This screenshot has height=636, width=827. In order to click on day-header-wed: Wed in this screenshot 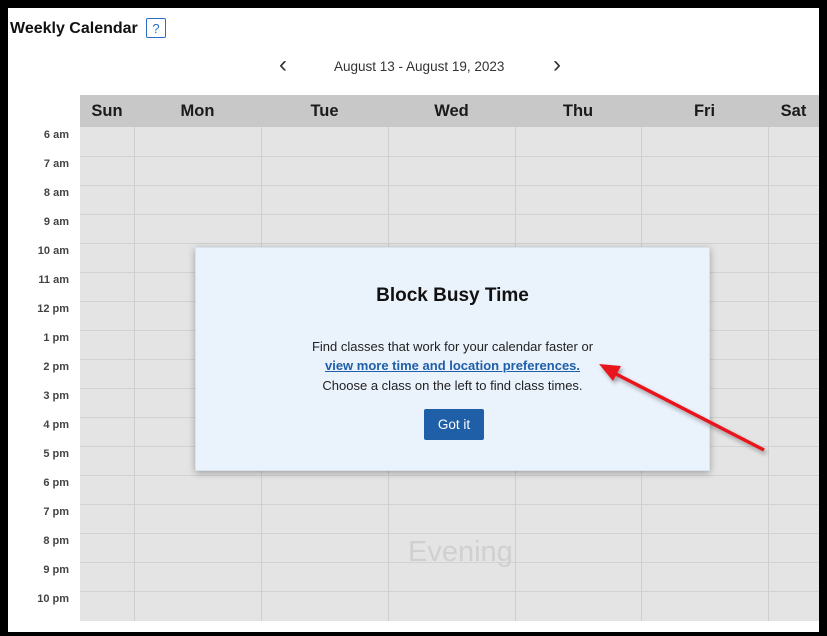, I will do `click(451, 111)`.